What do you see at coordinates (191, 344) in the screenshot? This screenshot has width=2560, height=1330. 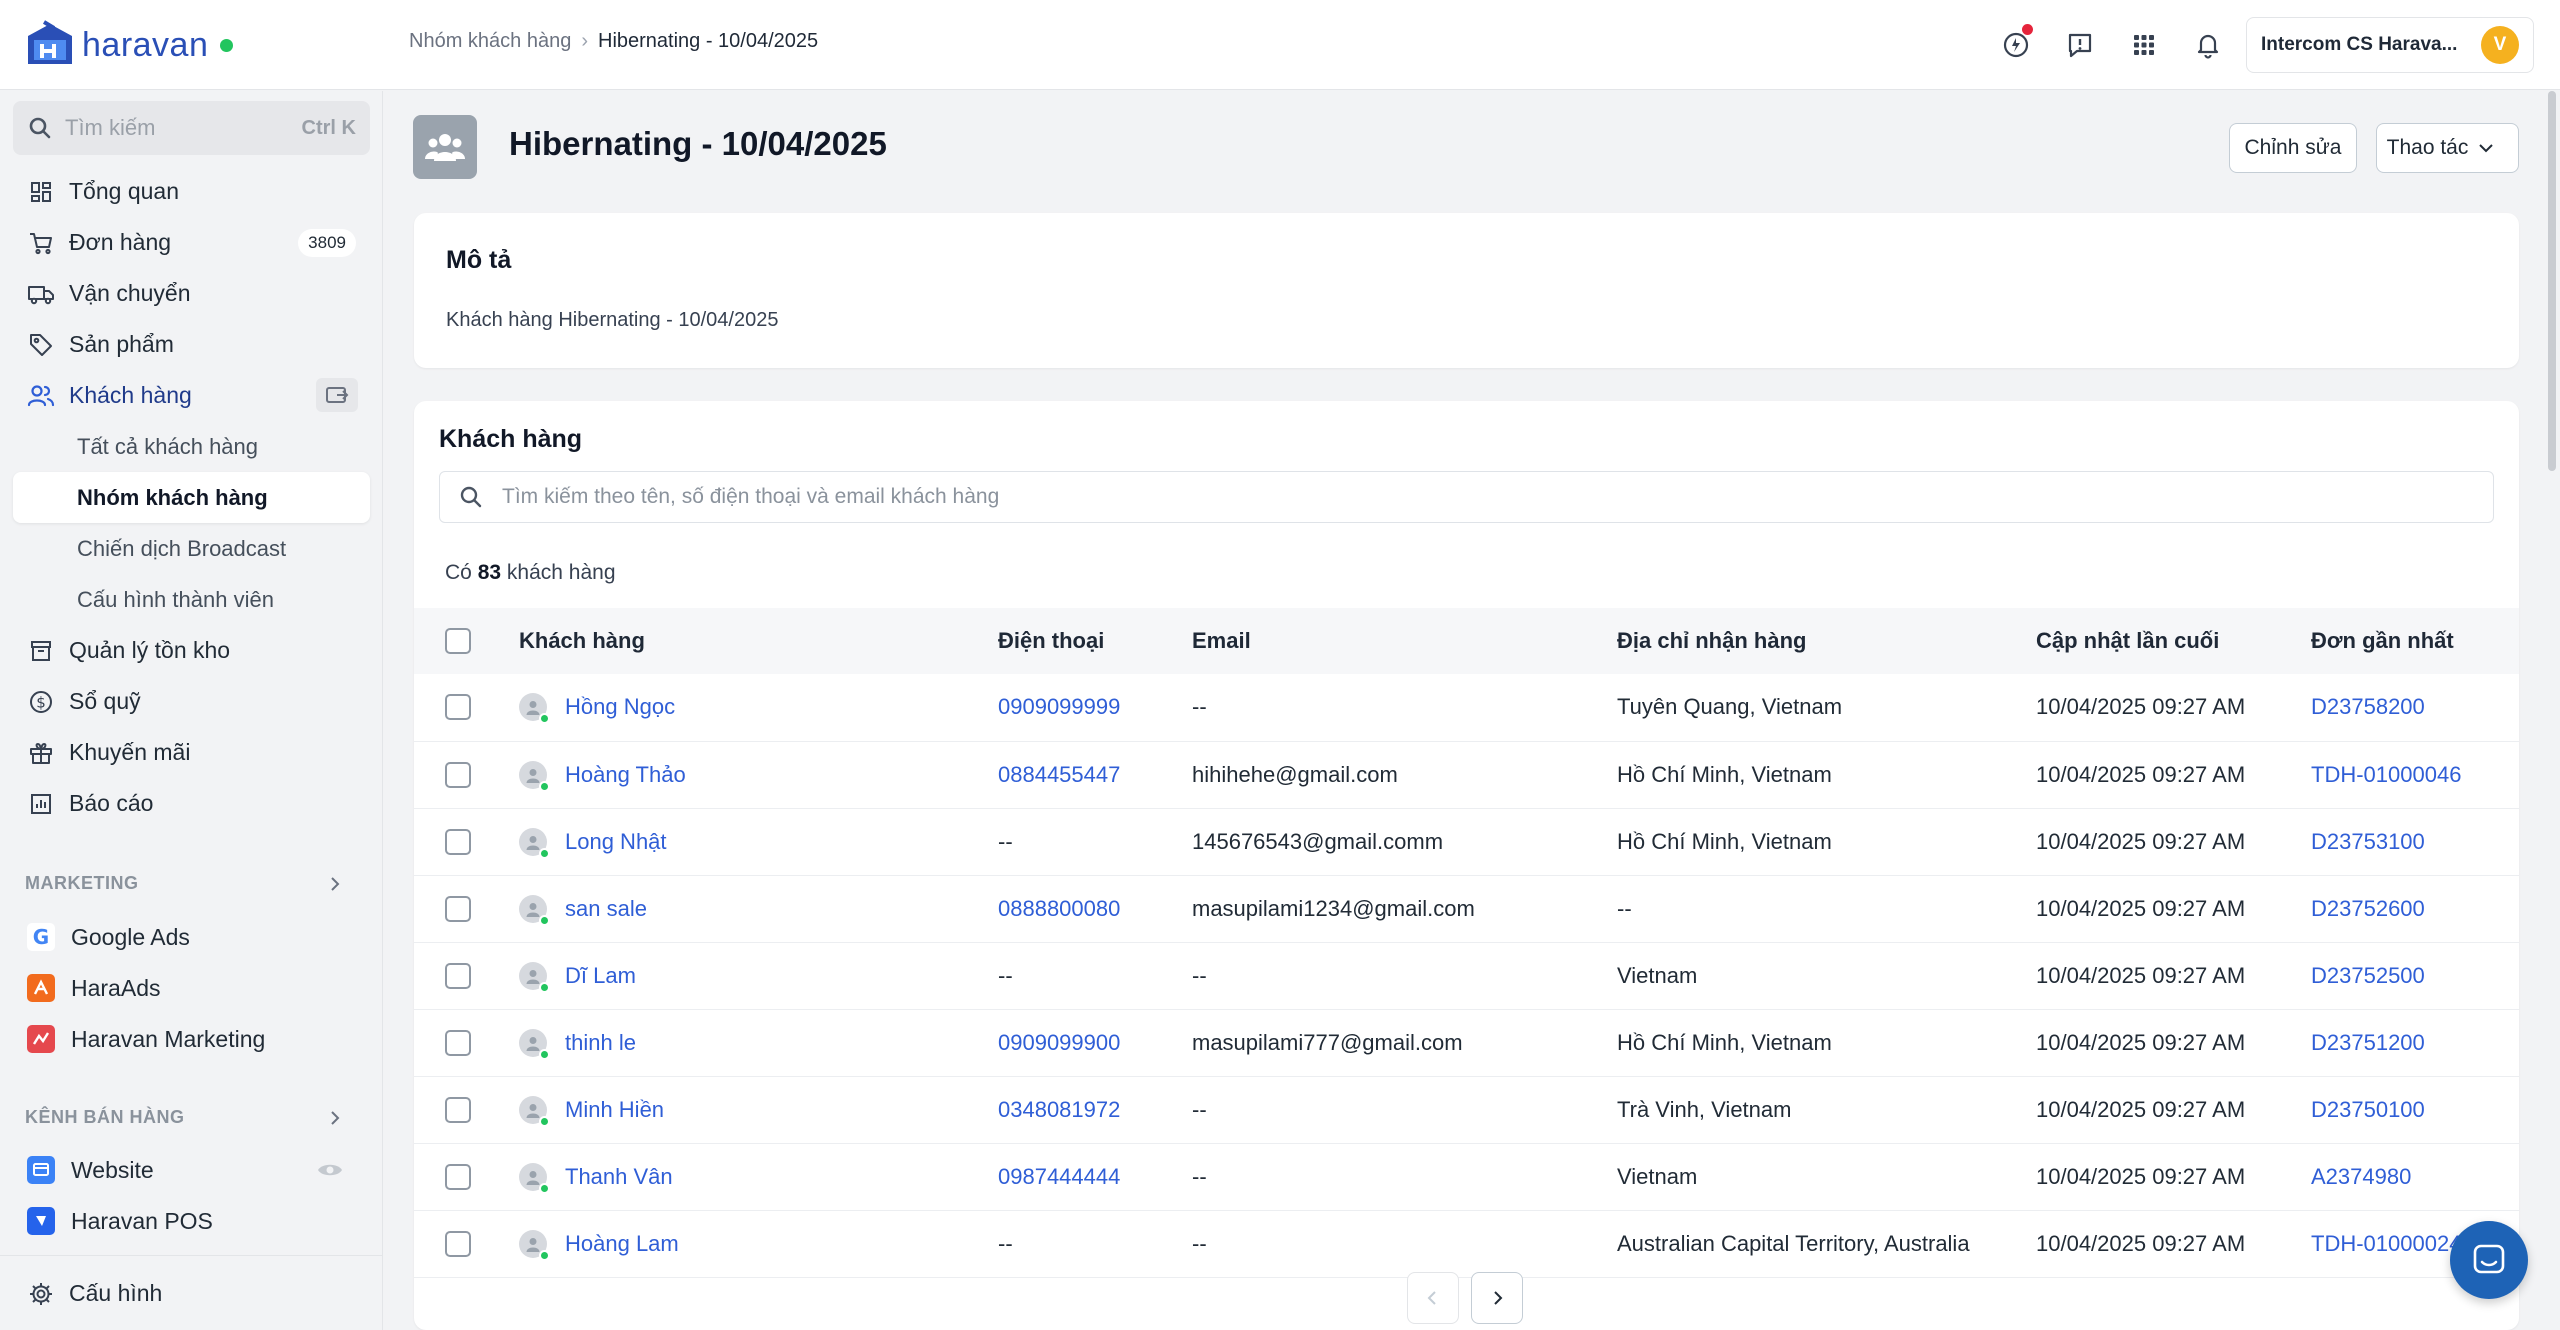 I see `sidebar-item-products: Sản phẩm` at bounding box center [191, 344].